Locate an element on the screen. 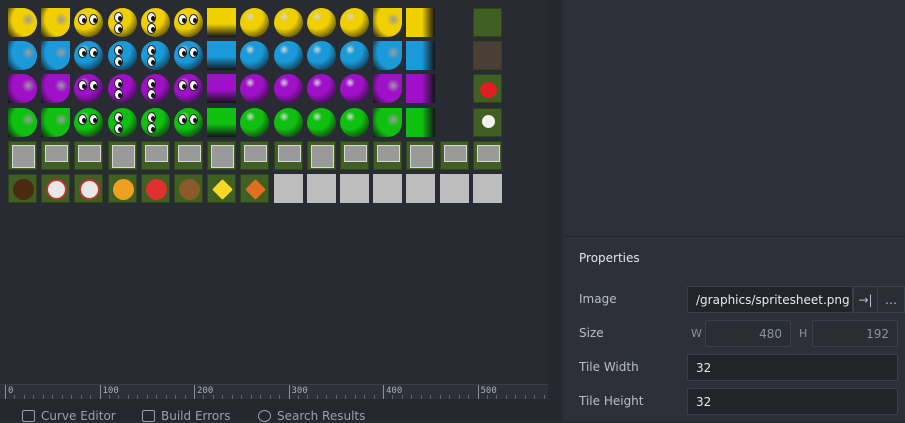  ruler-major-tick is located at coordinates (383, 392).